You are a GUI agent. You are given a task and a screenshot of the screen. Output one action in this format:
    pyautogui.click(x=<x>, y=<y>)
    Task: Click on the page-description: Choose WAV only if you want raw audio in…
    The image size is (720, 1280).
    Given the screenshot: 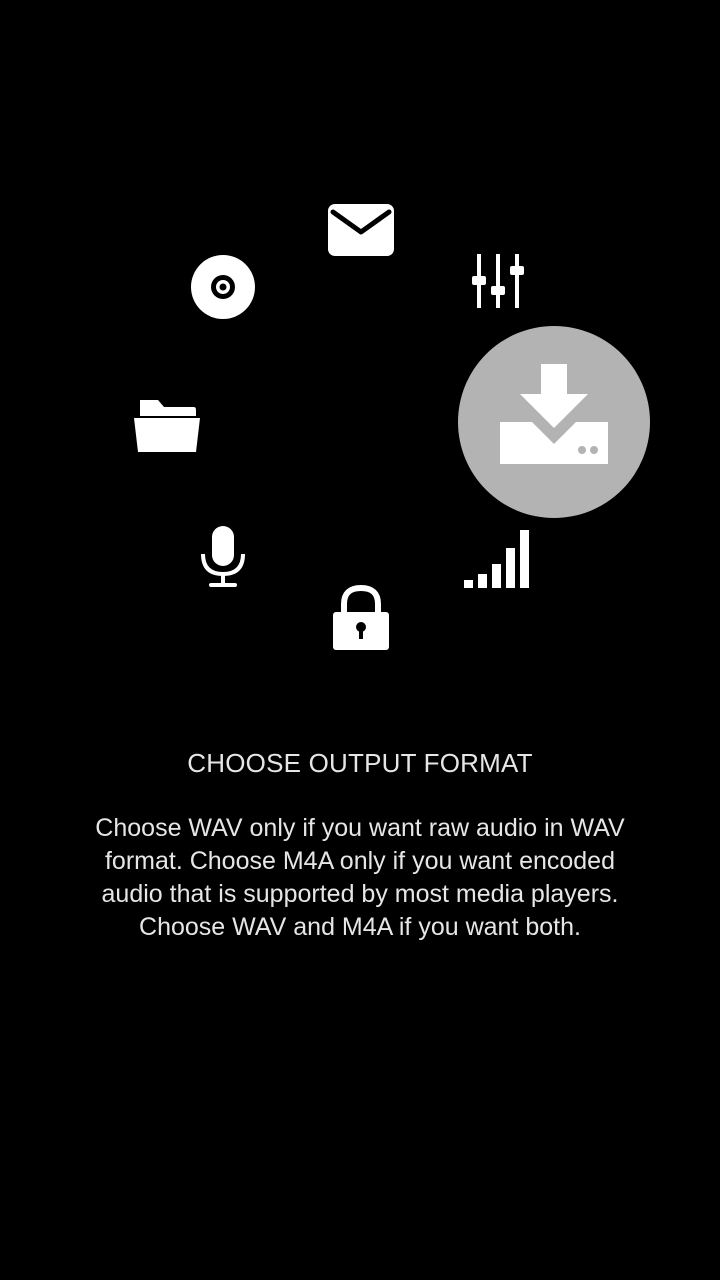 What is the action you would take?
    pyautogui.click(x=360, y=877)
    